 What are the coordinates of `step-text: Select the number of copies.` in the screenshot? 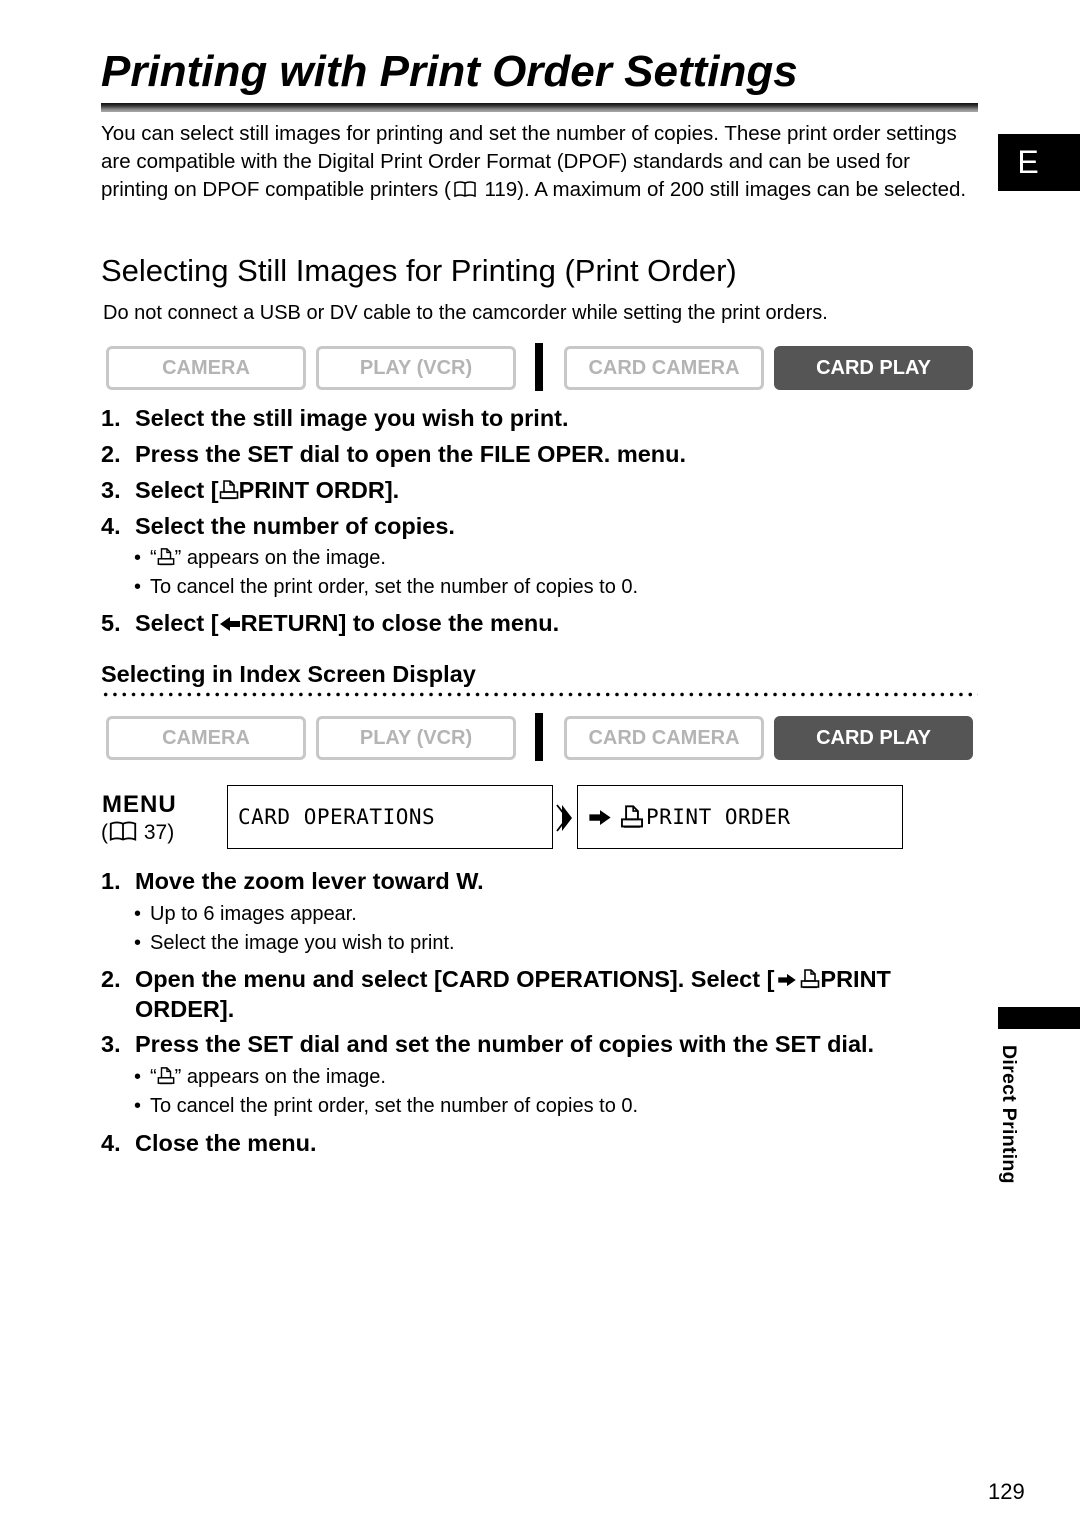 It's located at (295, 526).